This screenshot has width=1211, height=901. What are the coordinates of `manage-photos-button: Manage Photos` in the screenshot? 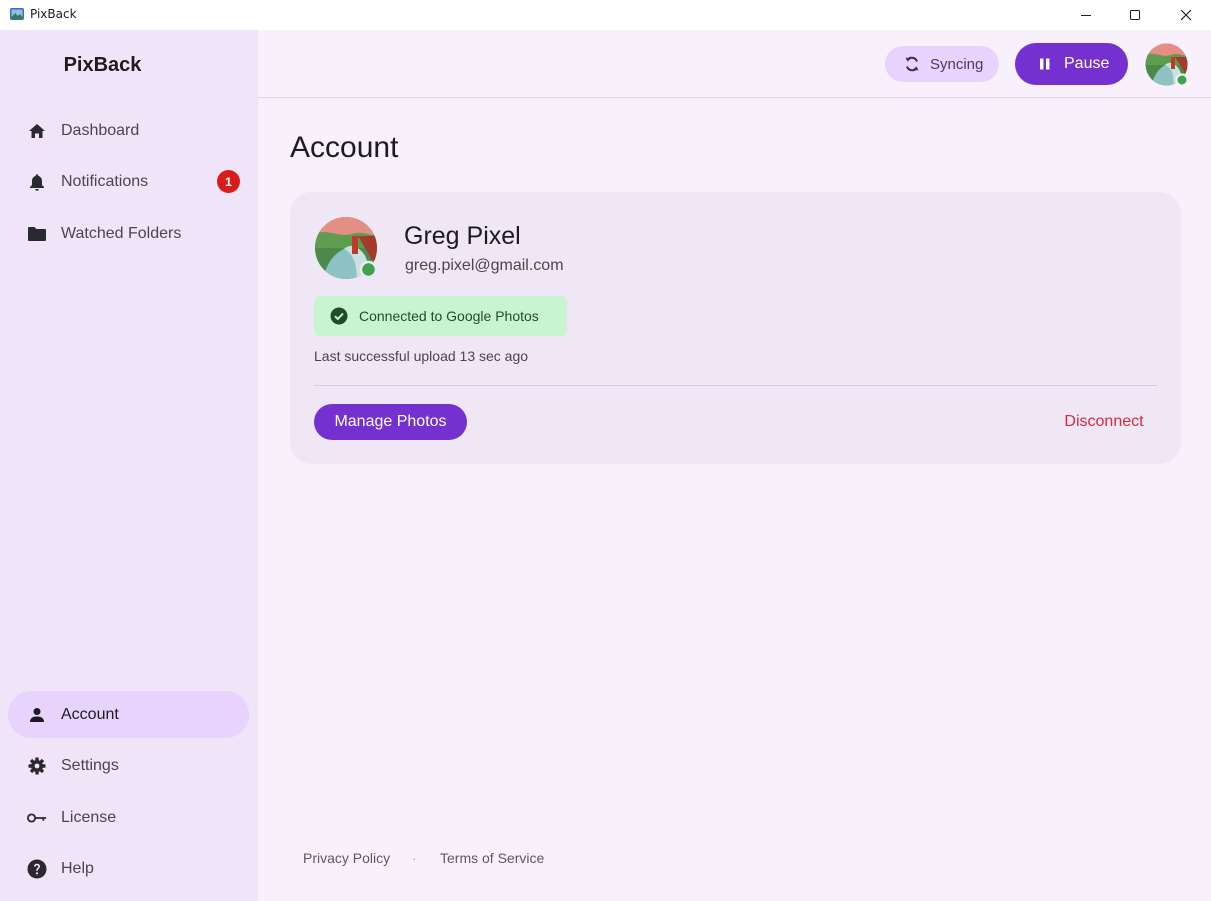 It's located at (390, 422).